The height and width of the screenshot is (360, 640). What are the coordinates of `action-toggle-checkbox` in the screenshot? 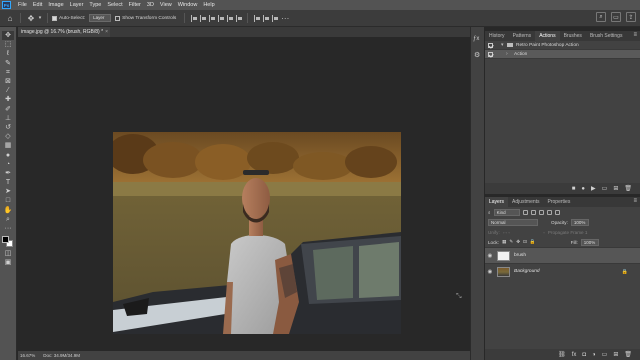 It's located at (490, 54).